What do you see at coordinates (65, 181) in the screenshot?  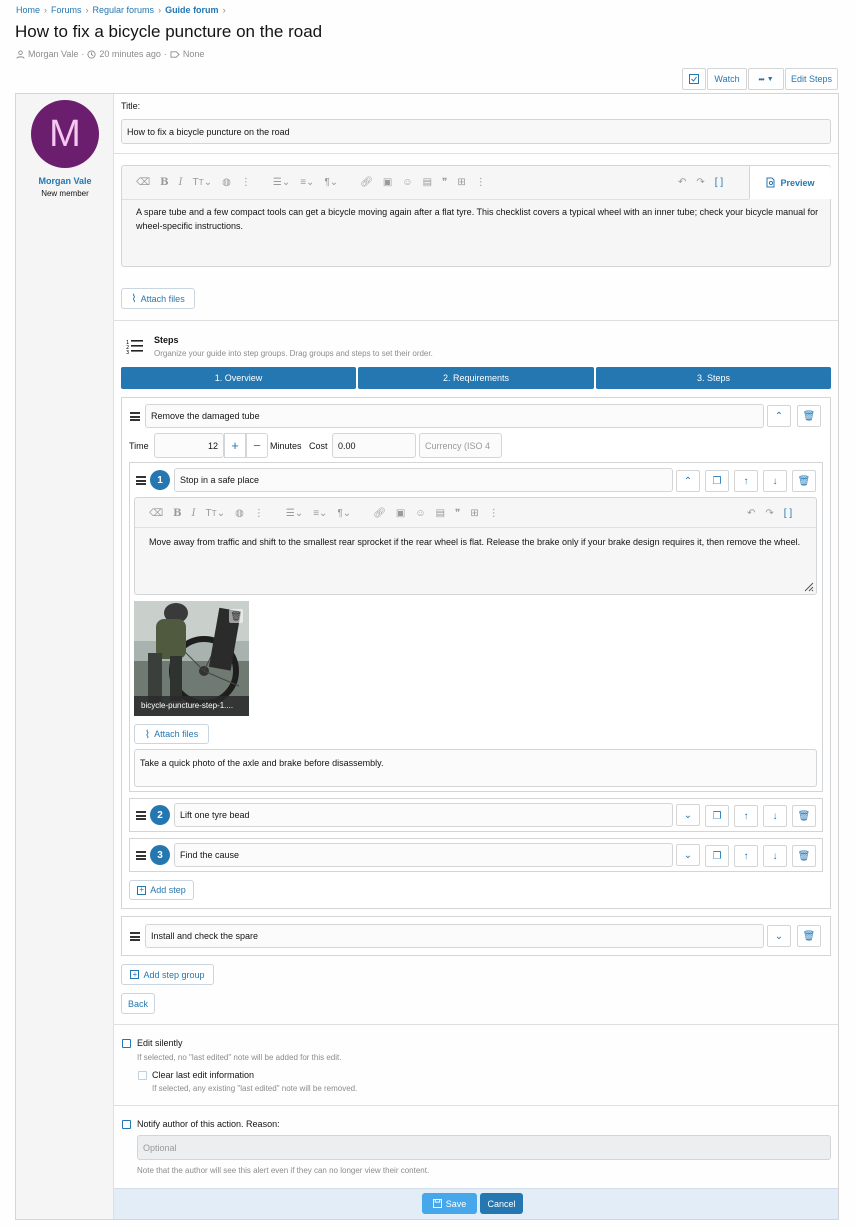 I see `user-name: Morgan Vale` at bounding box center [65, 181].